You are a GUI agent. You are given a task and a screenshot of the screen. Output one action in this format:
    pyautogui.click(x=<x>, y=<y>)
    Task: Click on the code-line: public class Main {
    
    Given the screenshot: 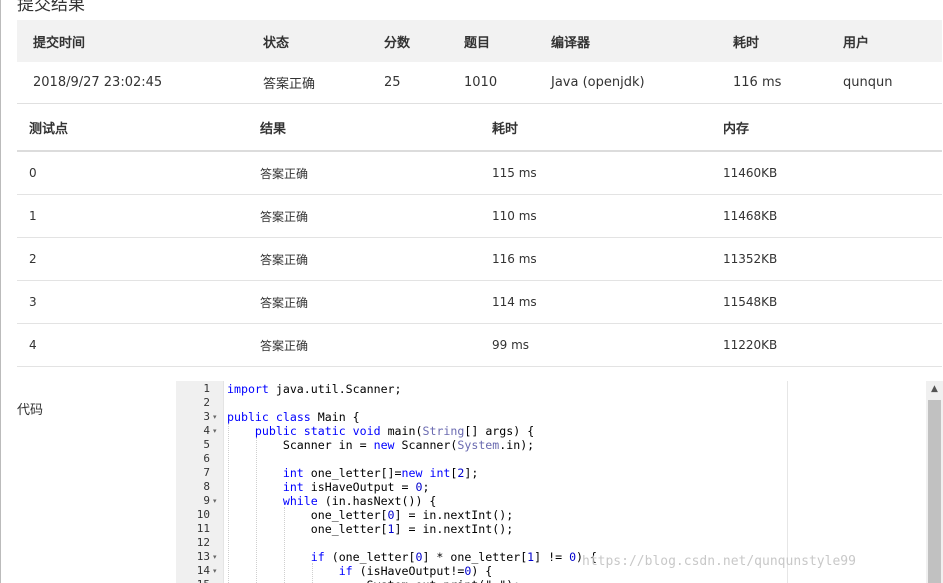 What is the action you would take?
    pyautogui.click(x=293, y=417)
    